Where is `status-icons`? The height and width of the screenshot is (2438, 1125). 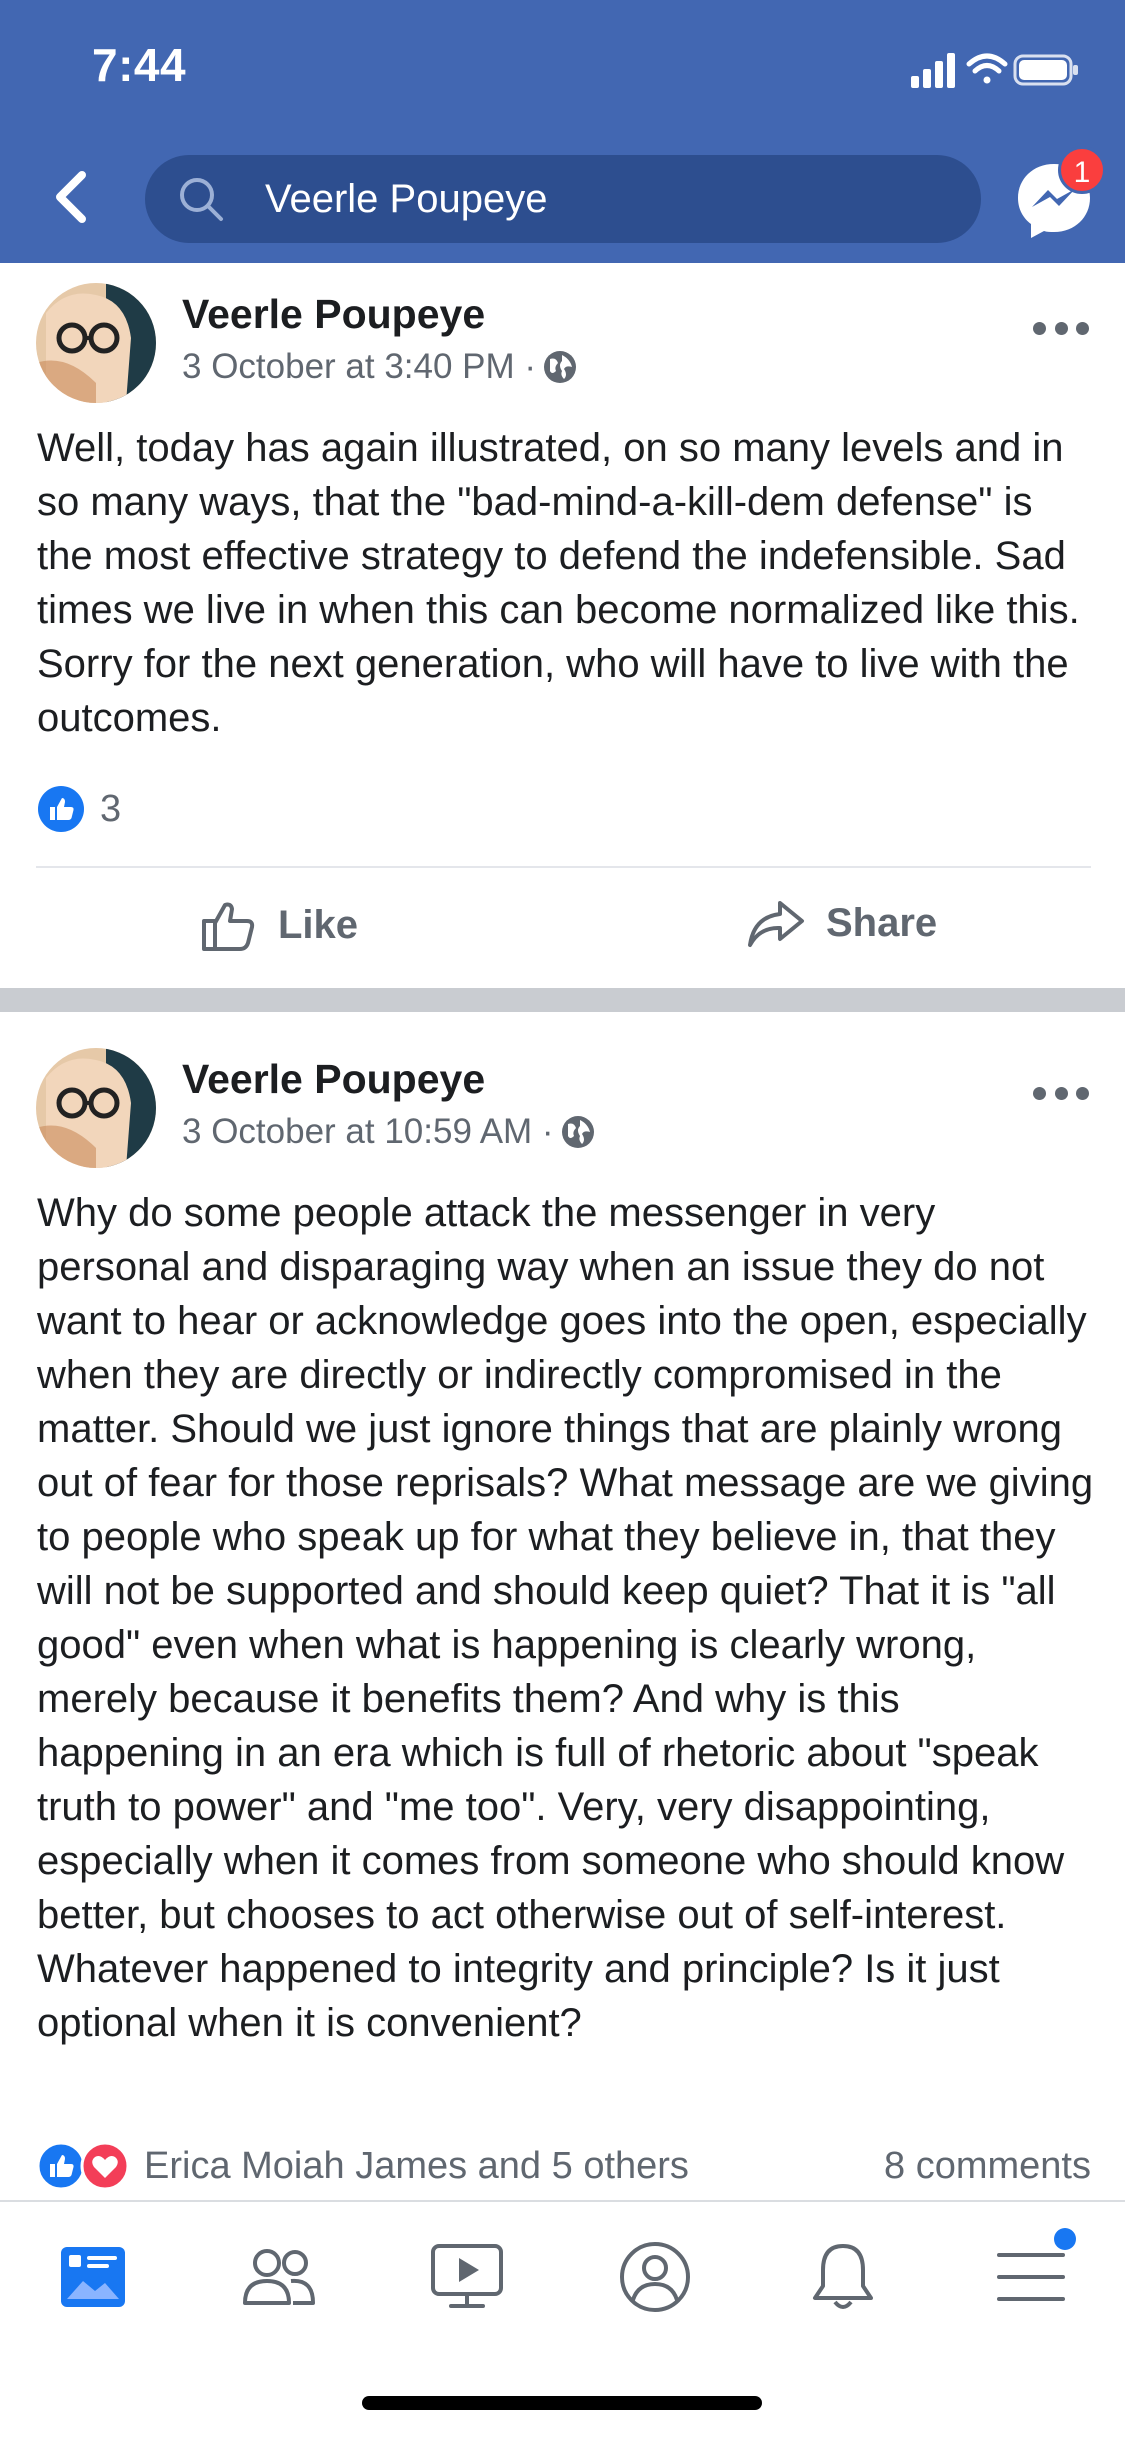
status-icons is located at coordinates (994, 70).